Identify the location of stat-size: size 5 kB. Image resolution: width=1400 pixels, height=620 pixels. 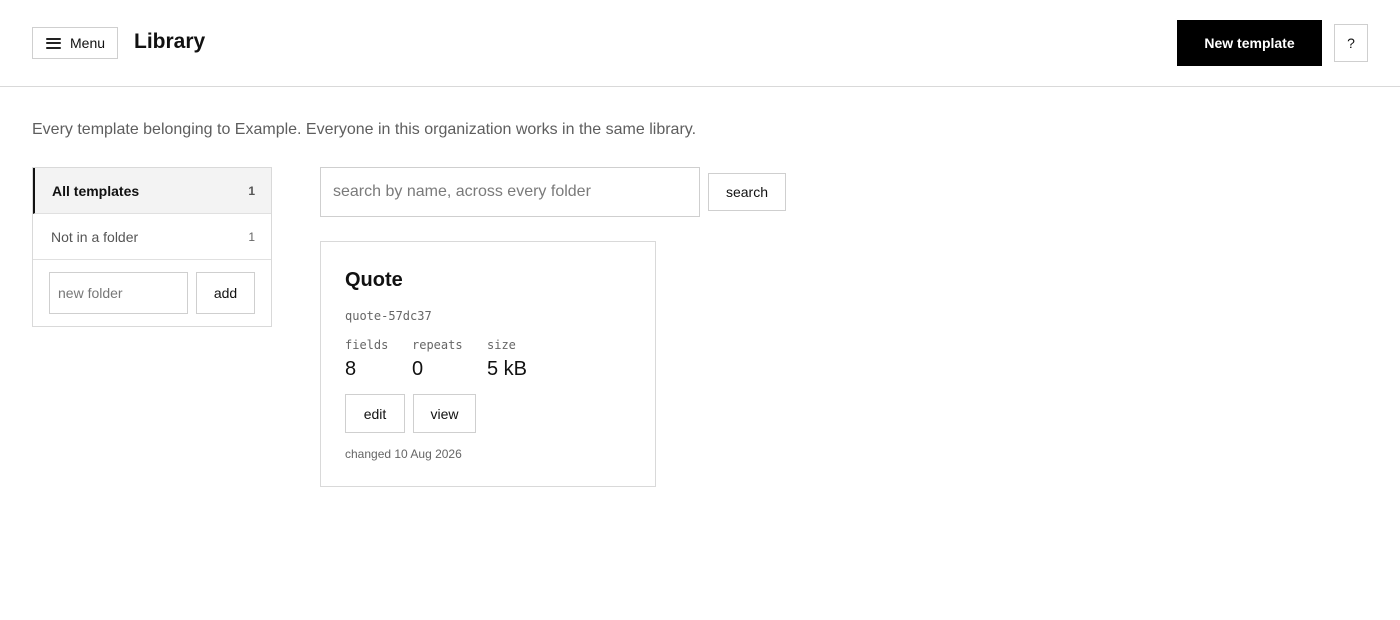
(507, 359).